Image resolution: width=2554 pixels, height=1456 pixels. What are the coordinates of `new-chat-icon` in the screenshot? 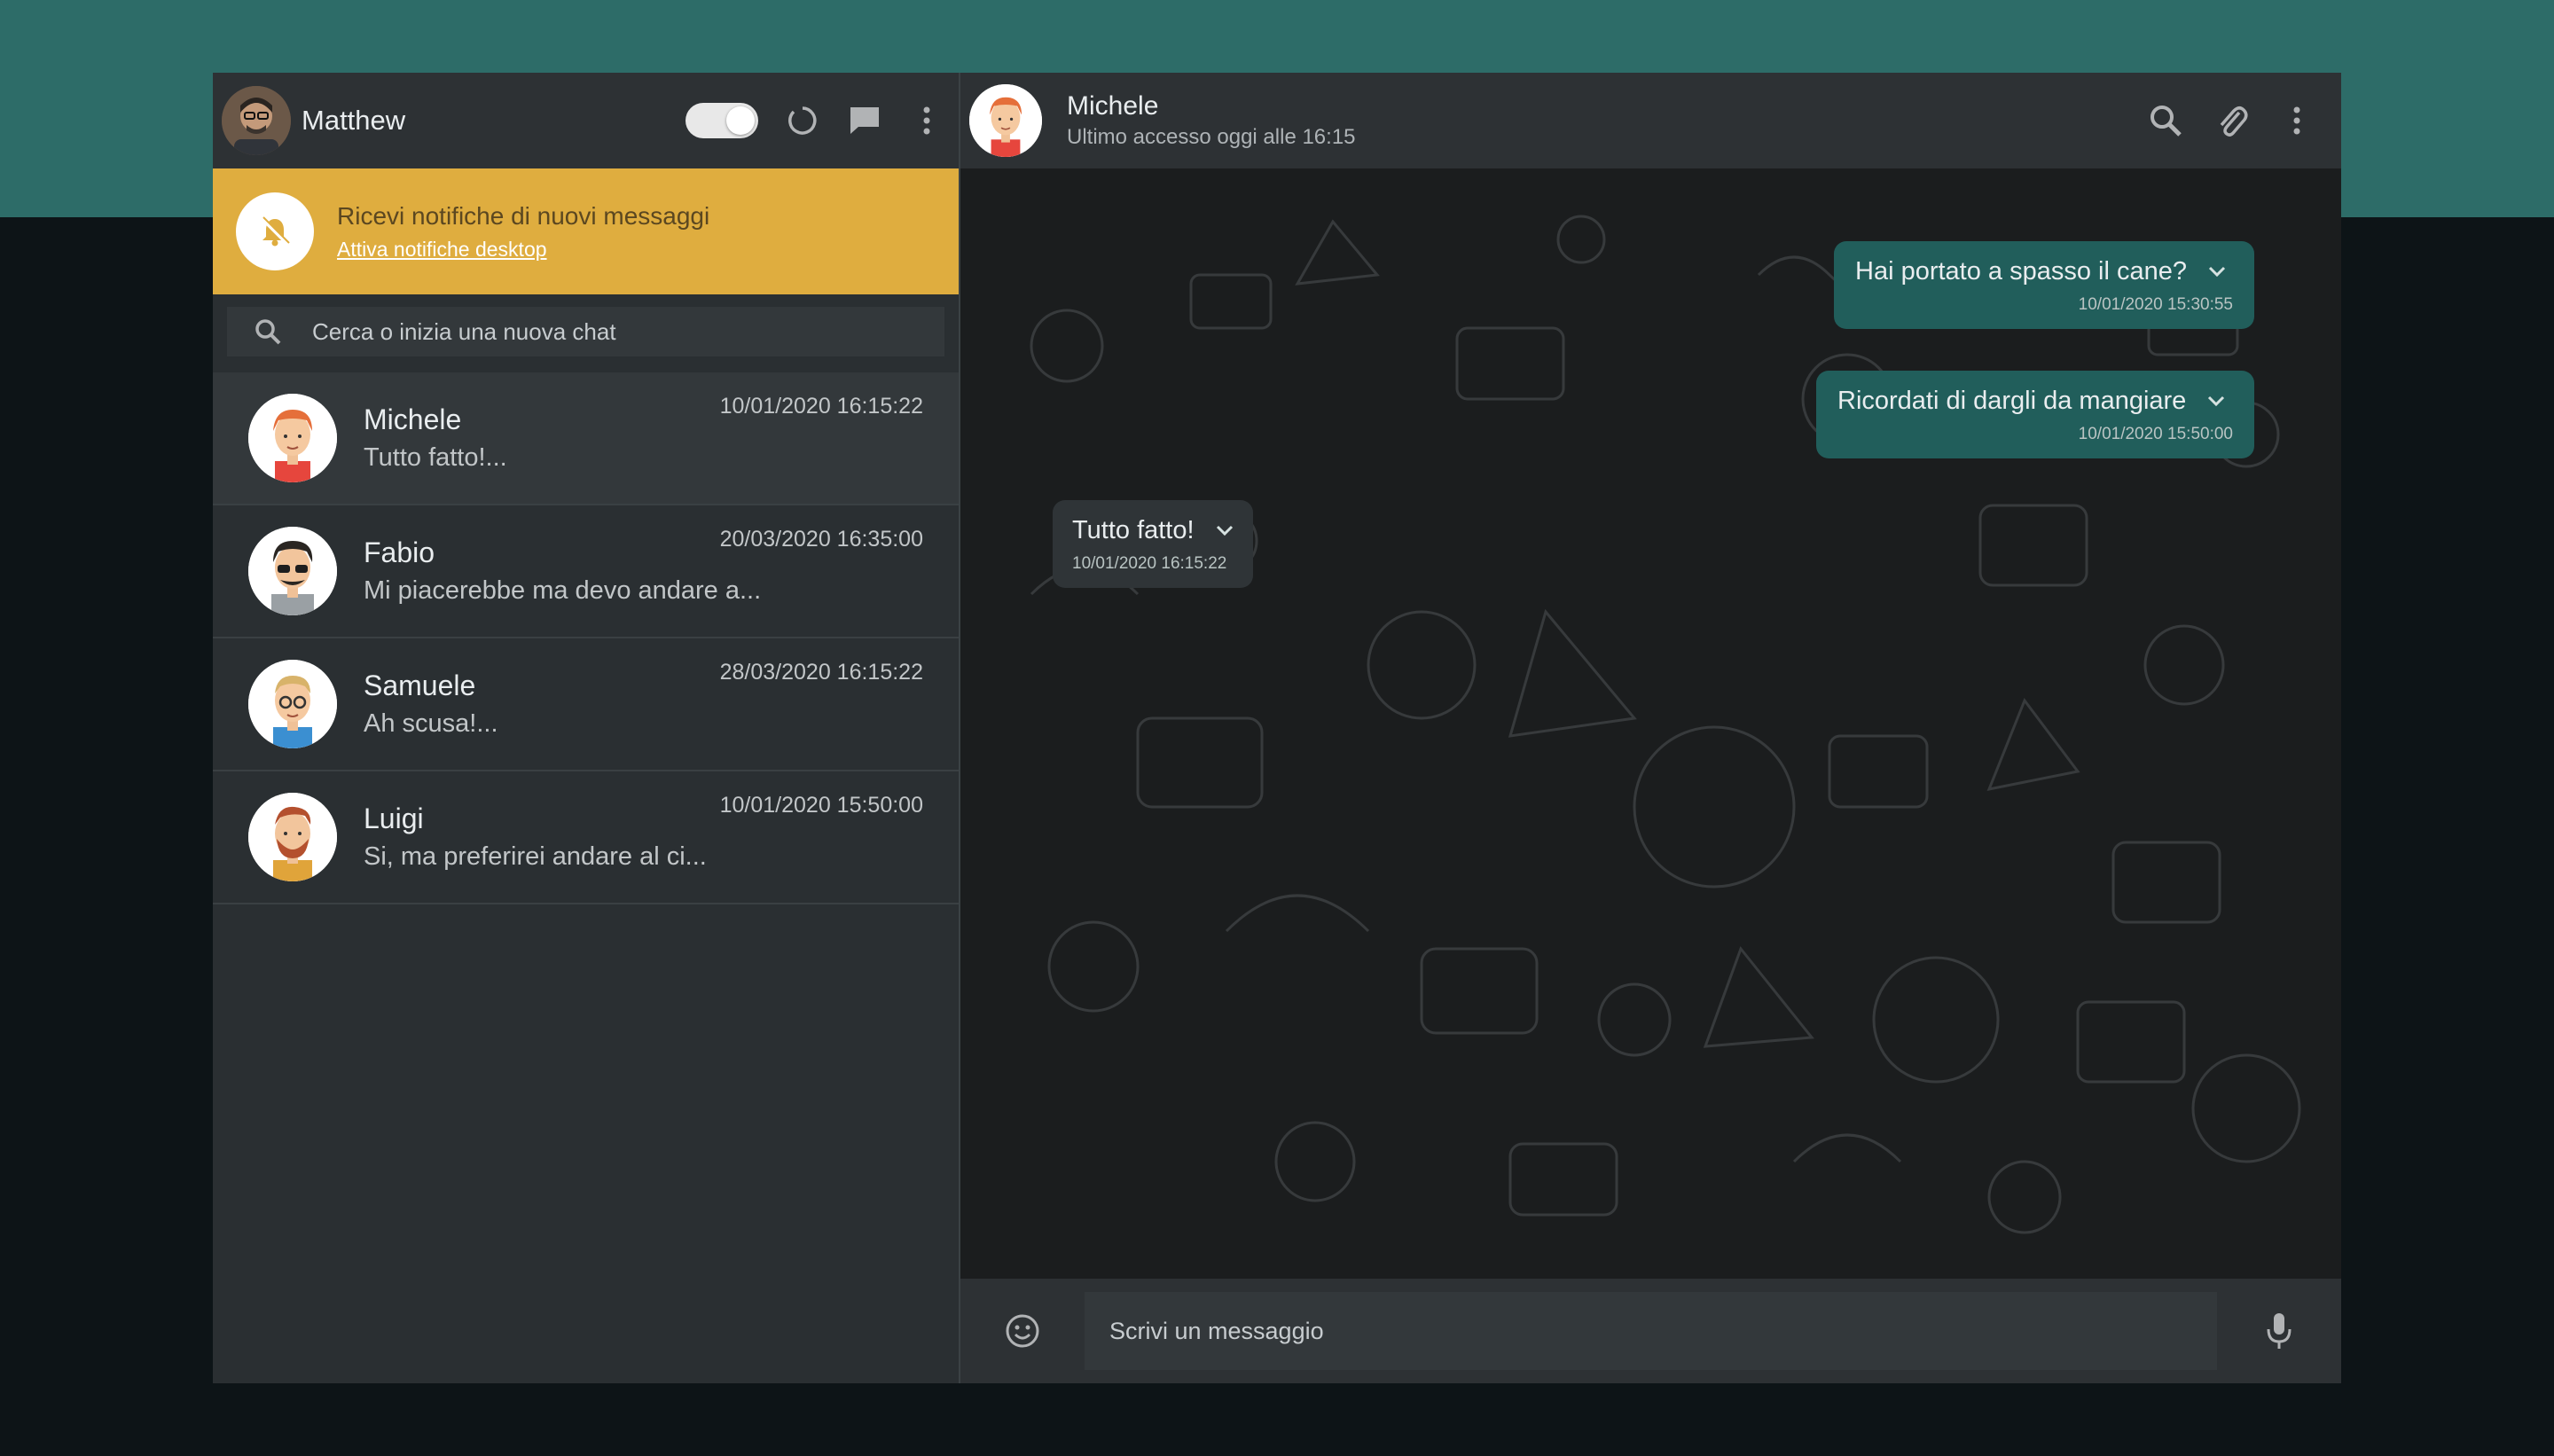 It's located at (864, 120).